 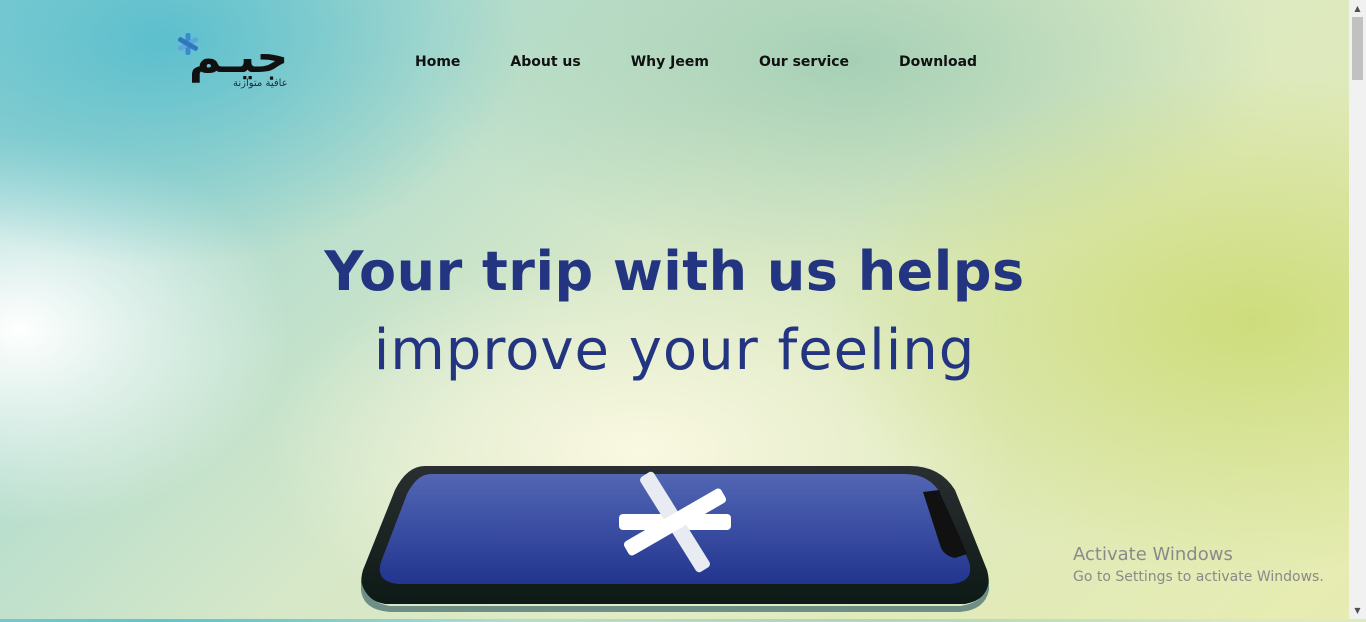 I want to click on scroll-thumb, so click(x=1357, y=48).